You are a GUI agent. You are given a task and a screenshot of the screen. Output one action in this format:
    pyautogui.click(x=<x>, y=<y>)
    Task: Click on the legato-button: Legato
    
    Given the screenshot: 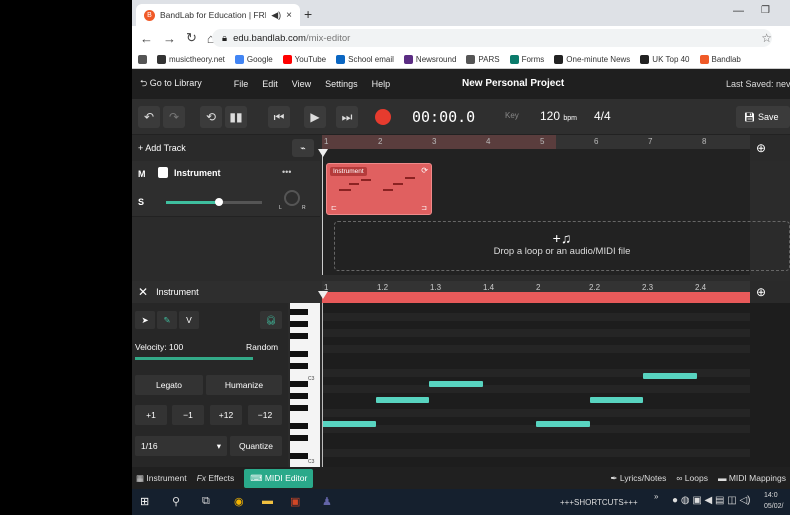 What is the action you would take?
    pyautogui.click(x=169, y=385)
    